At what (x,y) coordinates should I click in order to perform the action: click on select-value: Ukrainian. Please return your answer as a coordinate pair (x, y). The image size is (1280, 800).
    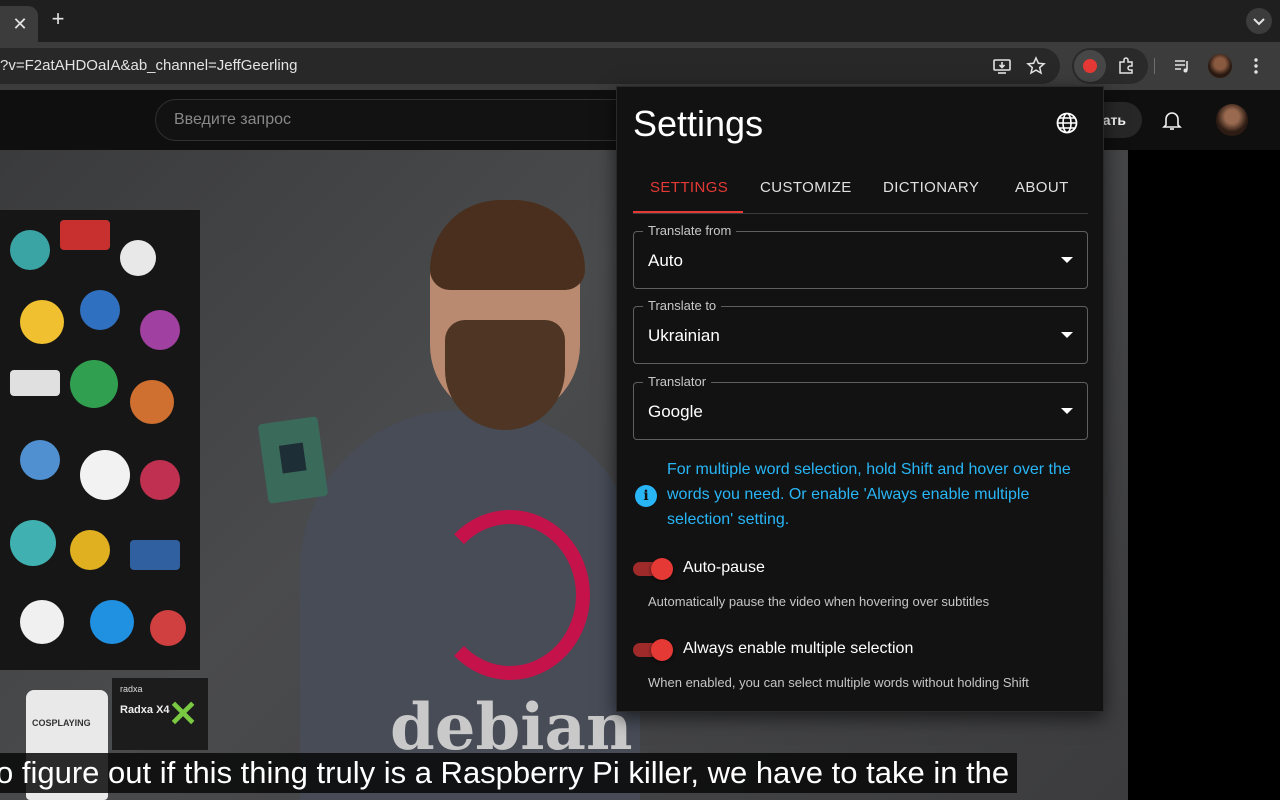
    Looking at the image, I should click on (684, 335).